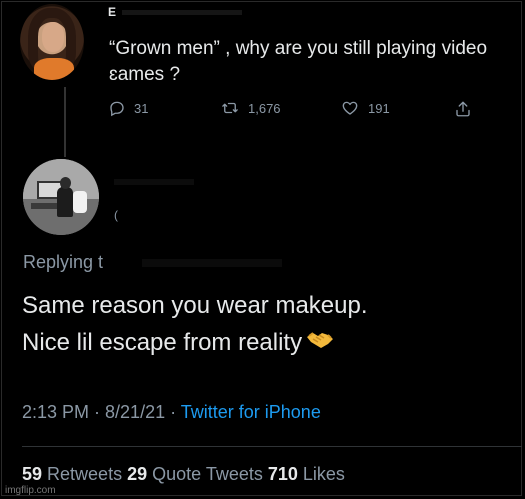 The width and height of the screenshot is (525, 499). I want to click on avatar-person, so click(65, 202).